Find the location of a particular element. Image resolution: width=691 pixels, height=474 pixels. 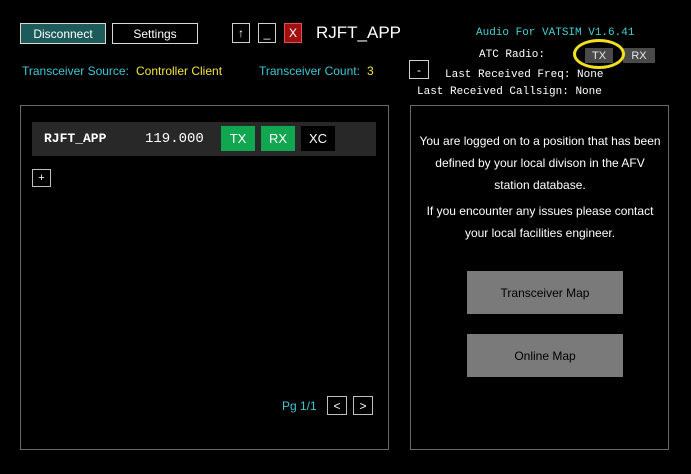

minimize-button: _ is located at coordinates (267, 33).